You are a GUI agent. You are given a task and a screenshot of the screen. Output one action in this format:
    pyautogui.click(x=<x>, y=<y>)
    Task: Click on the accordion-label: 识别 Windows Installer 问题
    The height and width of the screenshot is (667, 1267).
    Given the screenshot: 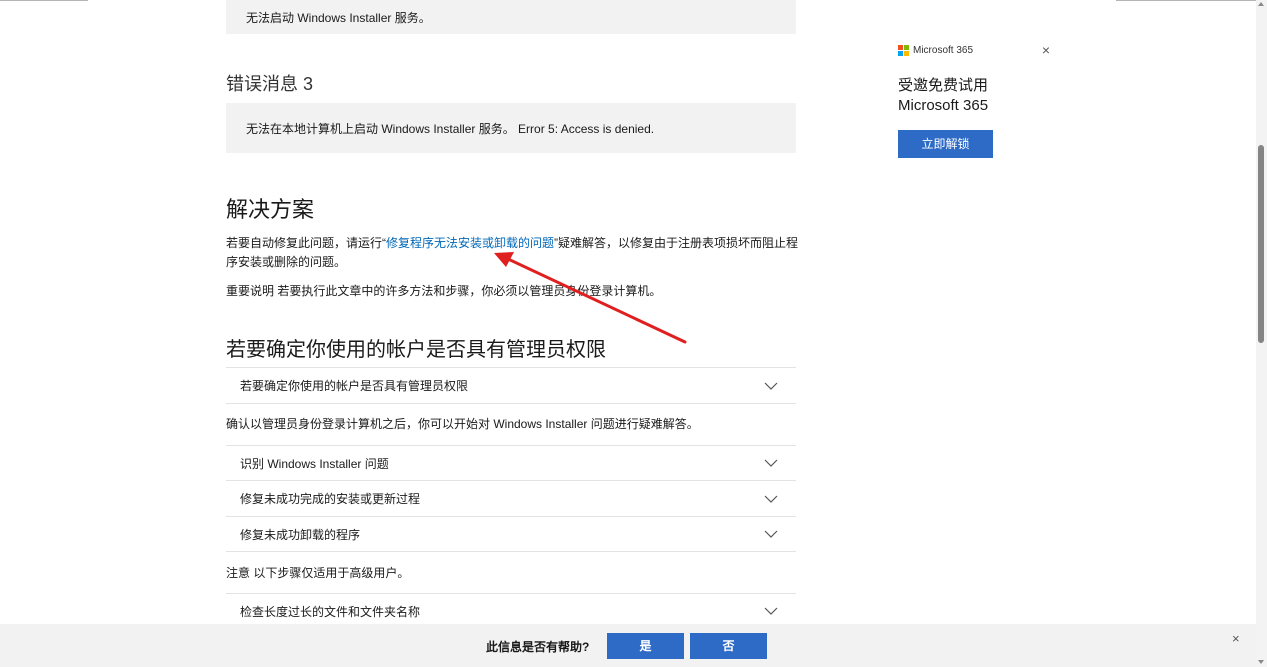 What is the action you would take?
    pyautogui.click(x=314, y=463)
    